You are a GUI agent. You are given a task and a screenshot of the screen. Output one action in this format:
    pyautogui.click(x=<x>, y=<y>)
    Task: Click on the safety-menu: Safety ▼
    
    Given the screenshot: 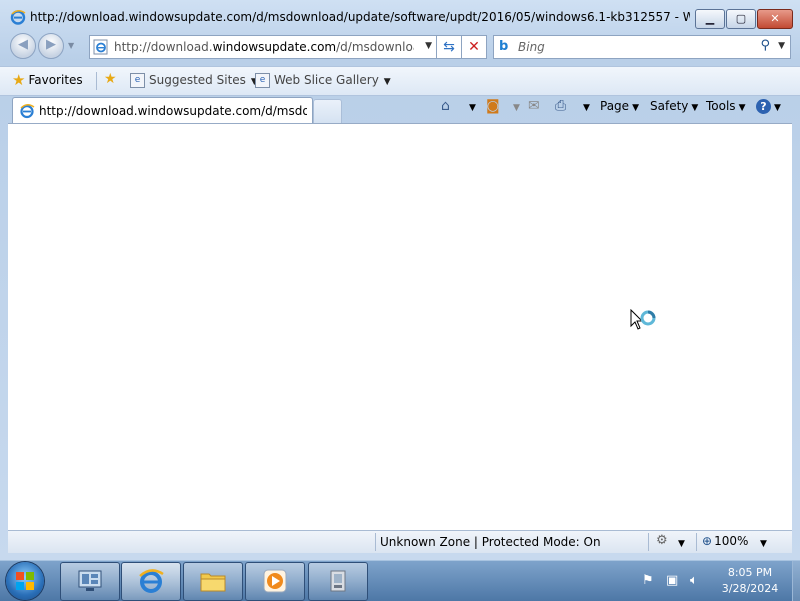 What is the action you would take?
    pyautogui.click(x=674, y=109)
    